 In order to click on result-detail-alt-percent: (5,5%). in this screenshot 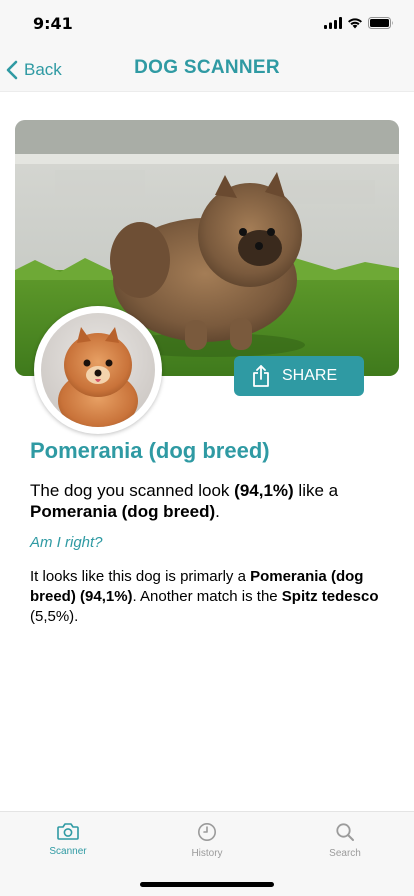, I will do `click(54, 616)`.